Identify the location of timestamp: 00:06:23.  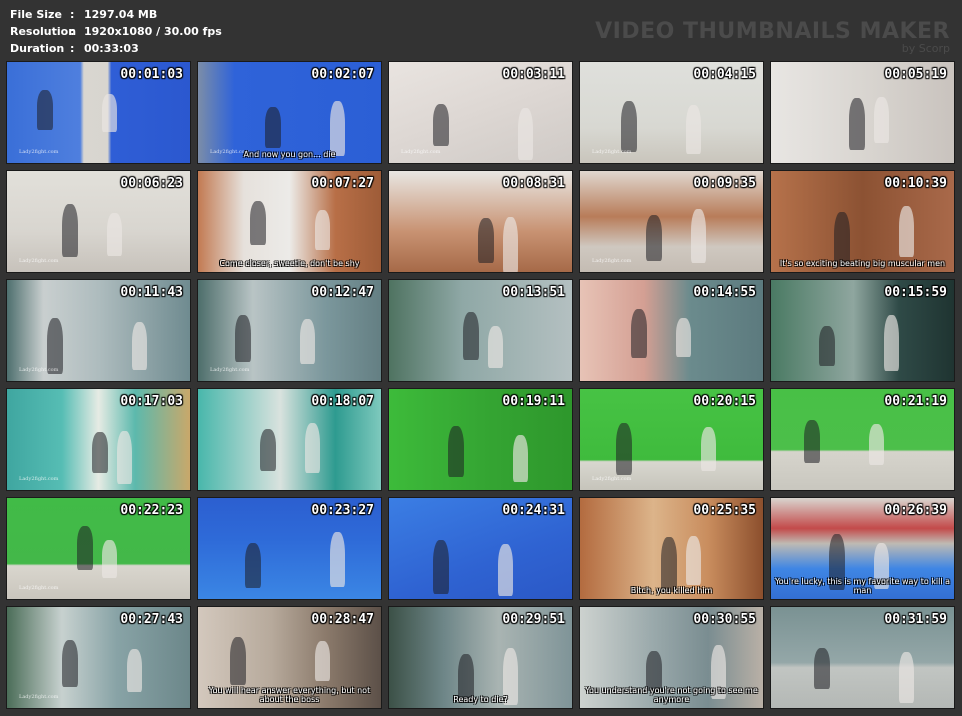
(151, 183).